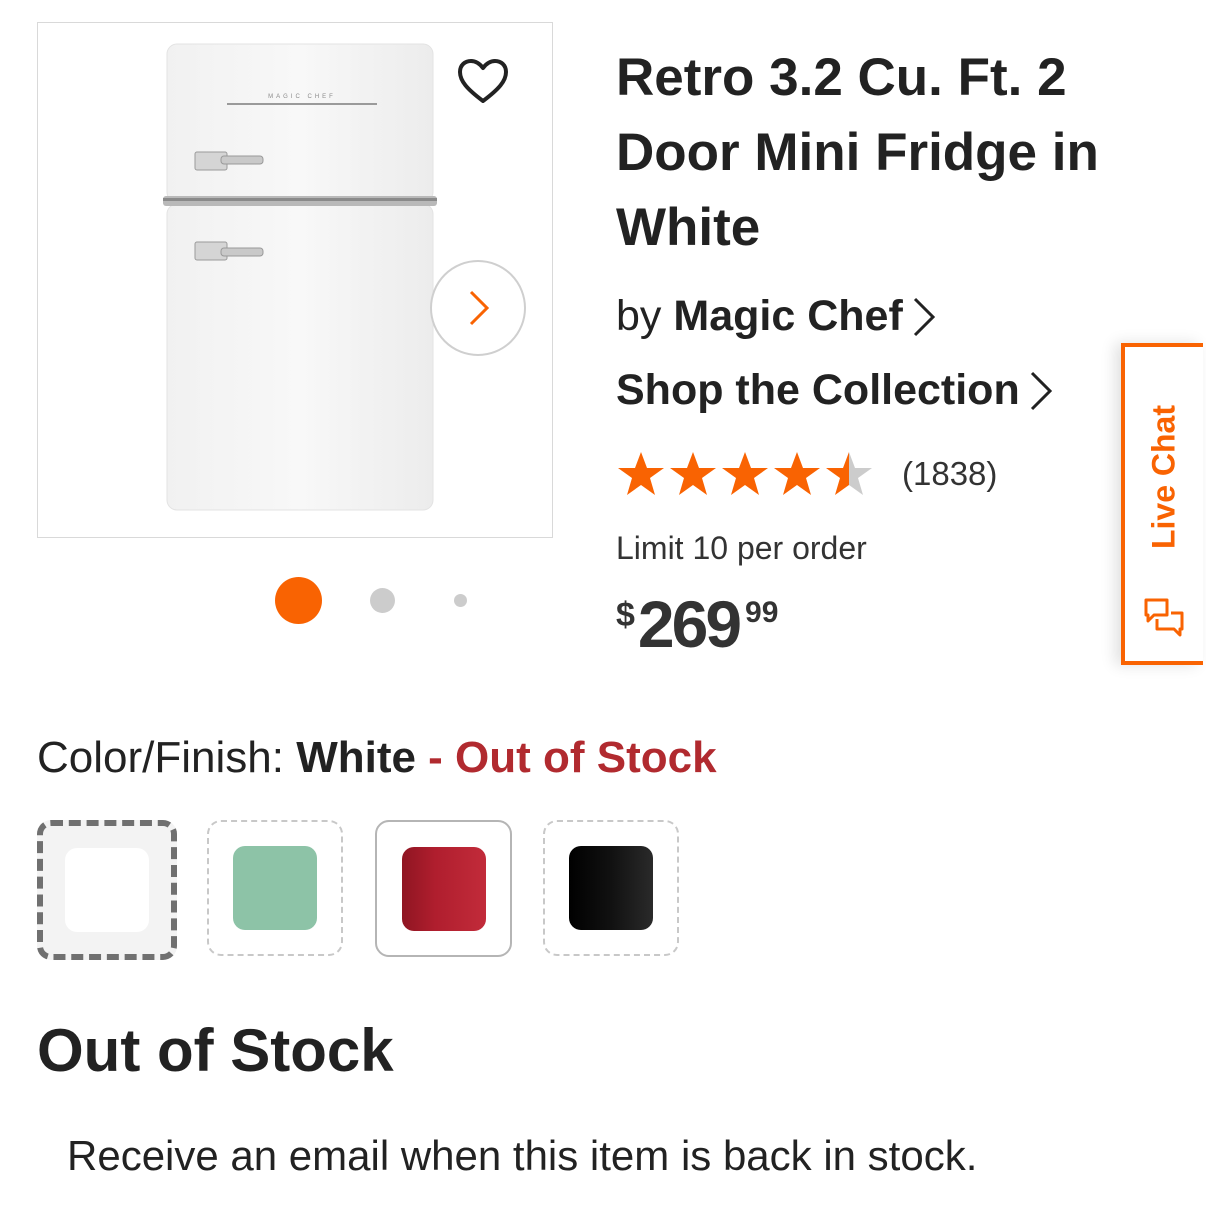 The height and width of the screenshot is (1219, 1206). I want to click on swatch-black, so click(611, 888).